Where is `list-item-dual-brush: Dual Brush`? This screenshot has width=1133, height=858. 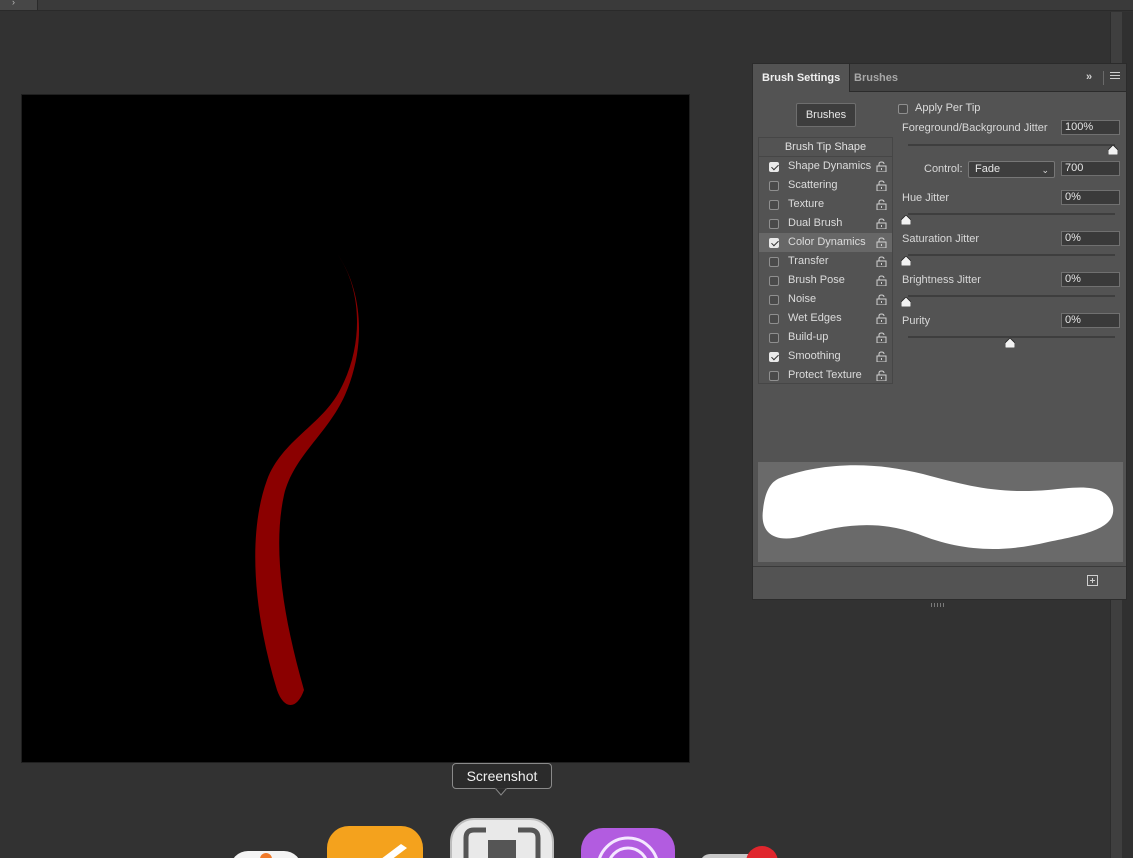 list-item-dual-brush: Dual Brush is located at coordinates (825, 223).